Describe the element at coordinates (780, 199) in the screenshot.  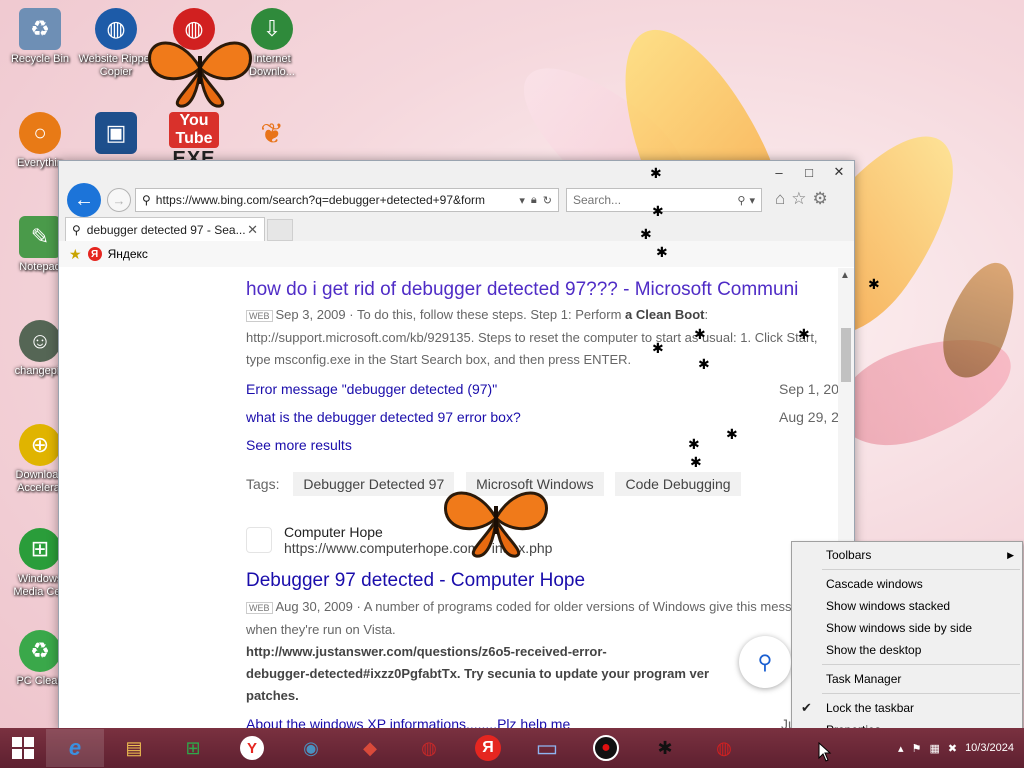
I see `home-icon: ⌂` at that location.